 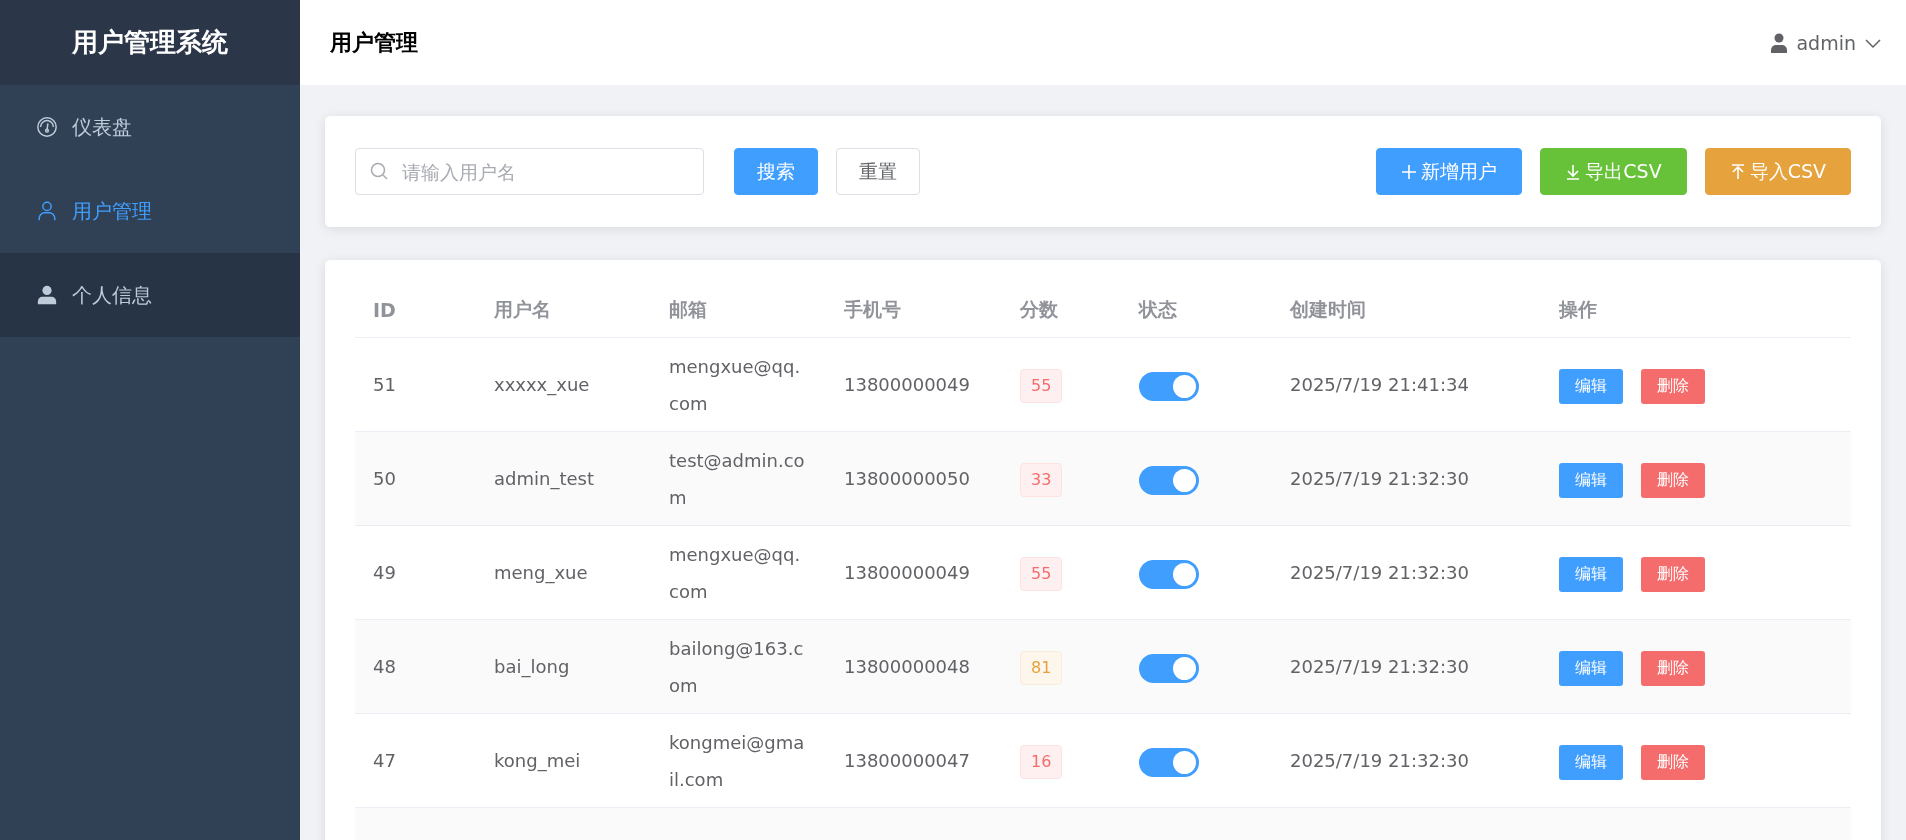 I want to click on search-field: 请输入用户名, so click(x=529, y=171).